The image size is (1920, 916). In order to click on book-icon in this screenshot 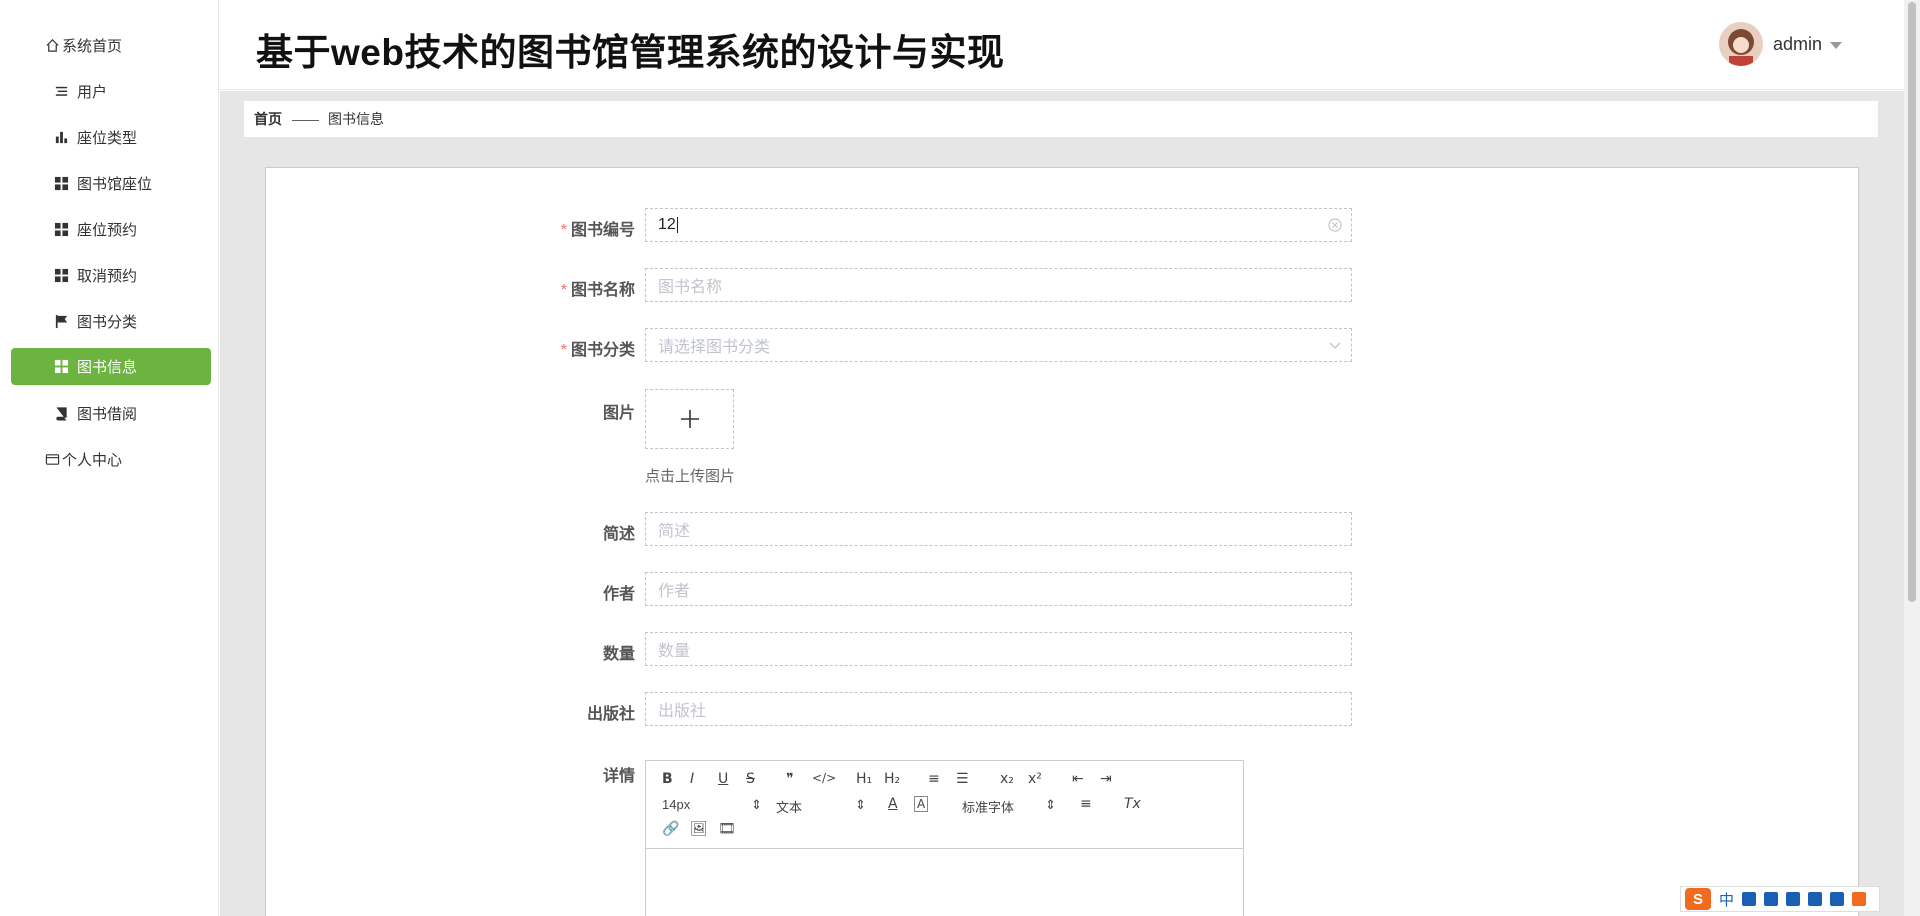, I will do `click(61, 414)`.